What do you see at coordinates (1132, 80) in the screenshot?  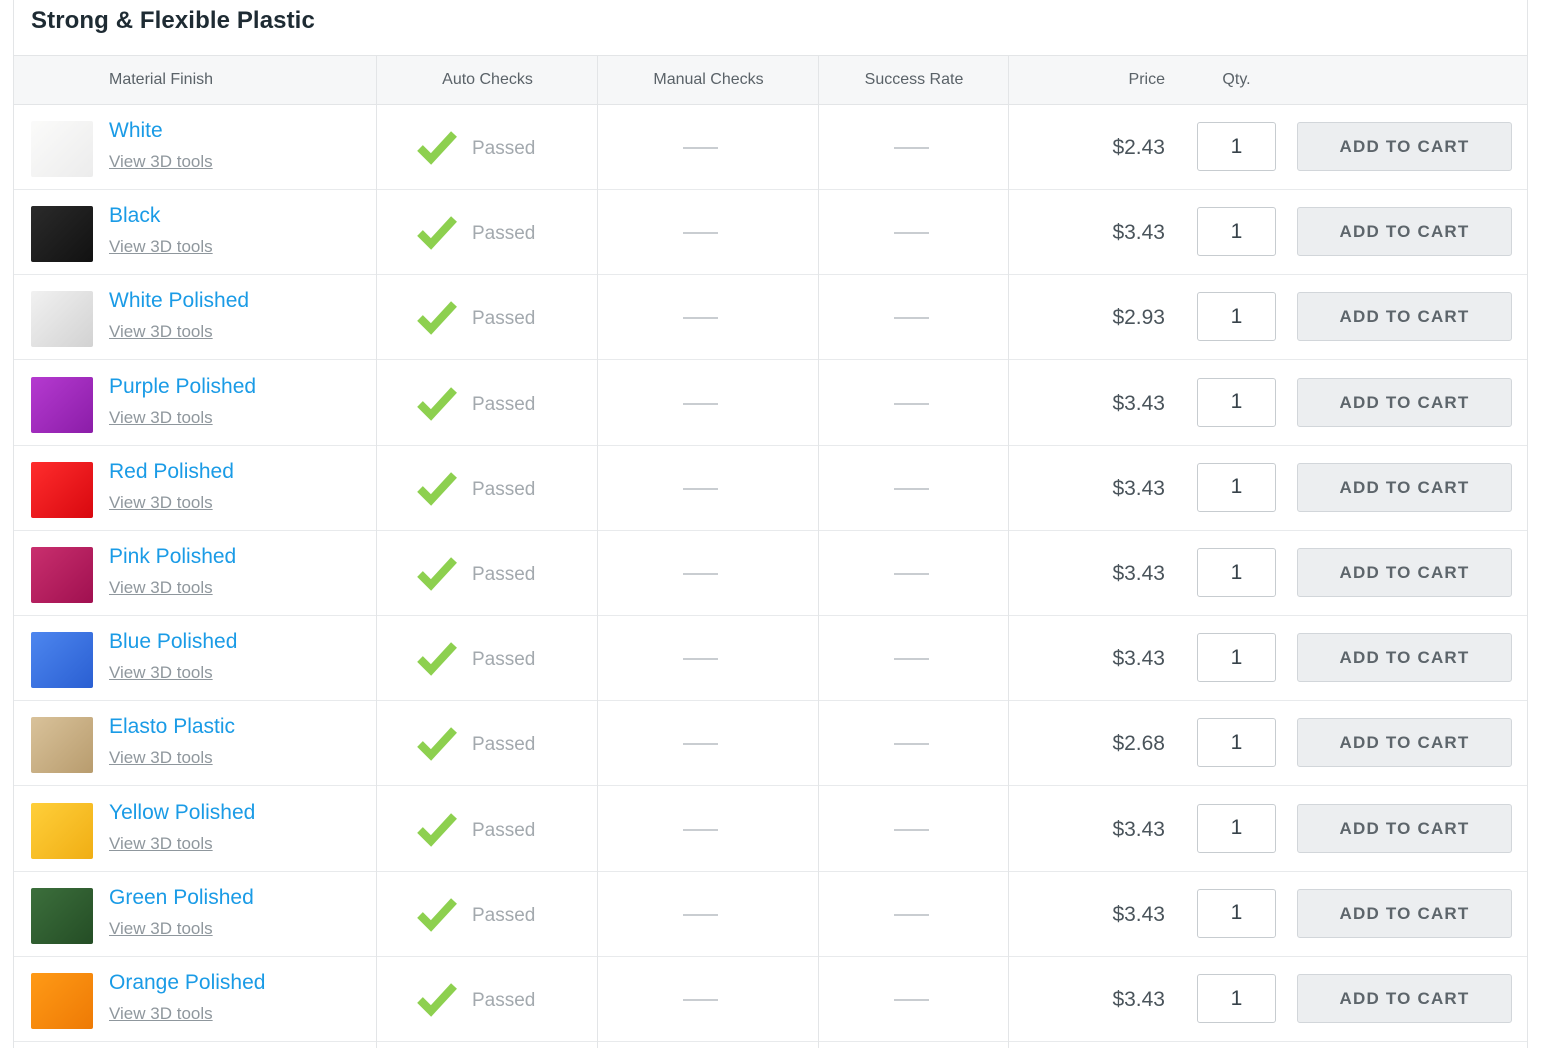 I see `col-price: Price` at bounding box center [1132, 80].